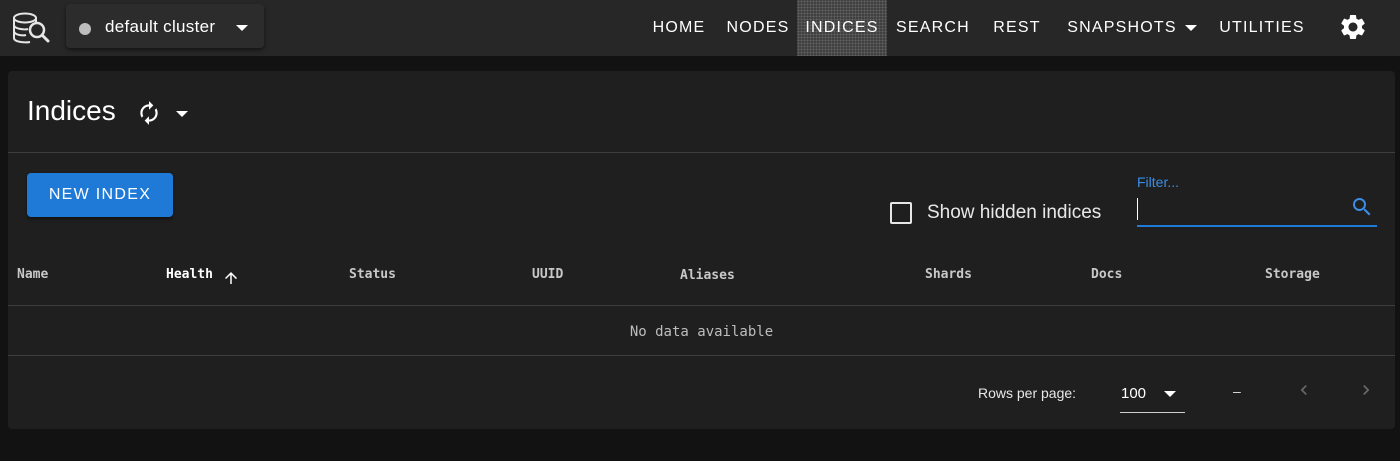  I want to click on gear-icon, so click(1353, 27).